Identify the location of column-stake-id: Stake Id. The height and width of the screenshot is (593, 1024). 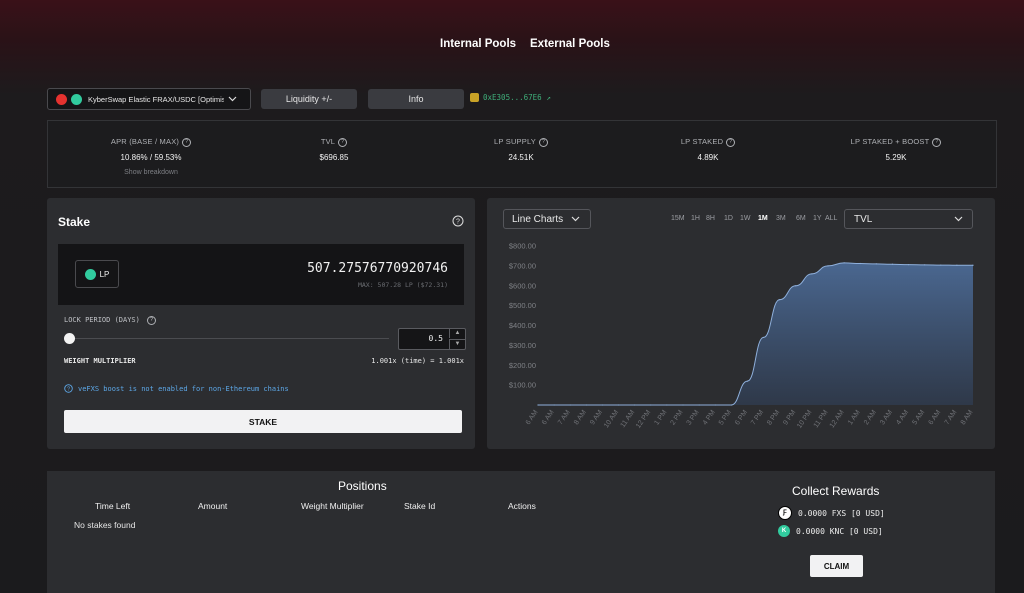
(420, 506).